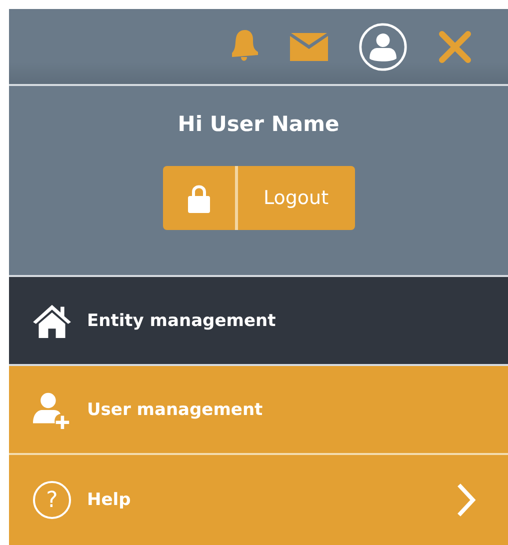 The image size is (508, 545). Describe the element at coordinates (455, 47) in the screenshot. I see `close-icon` at that location.